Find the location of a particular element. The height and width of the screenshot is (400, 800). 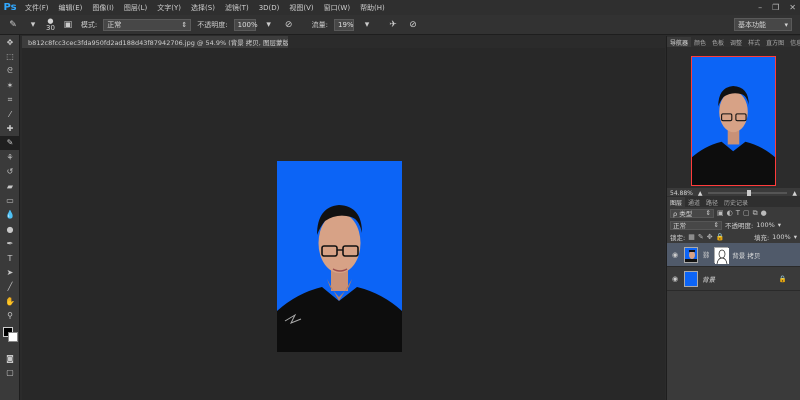

airbrush-icon: ✈ is located at coordinates (393, 25).